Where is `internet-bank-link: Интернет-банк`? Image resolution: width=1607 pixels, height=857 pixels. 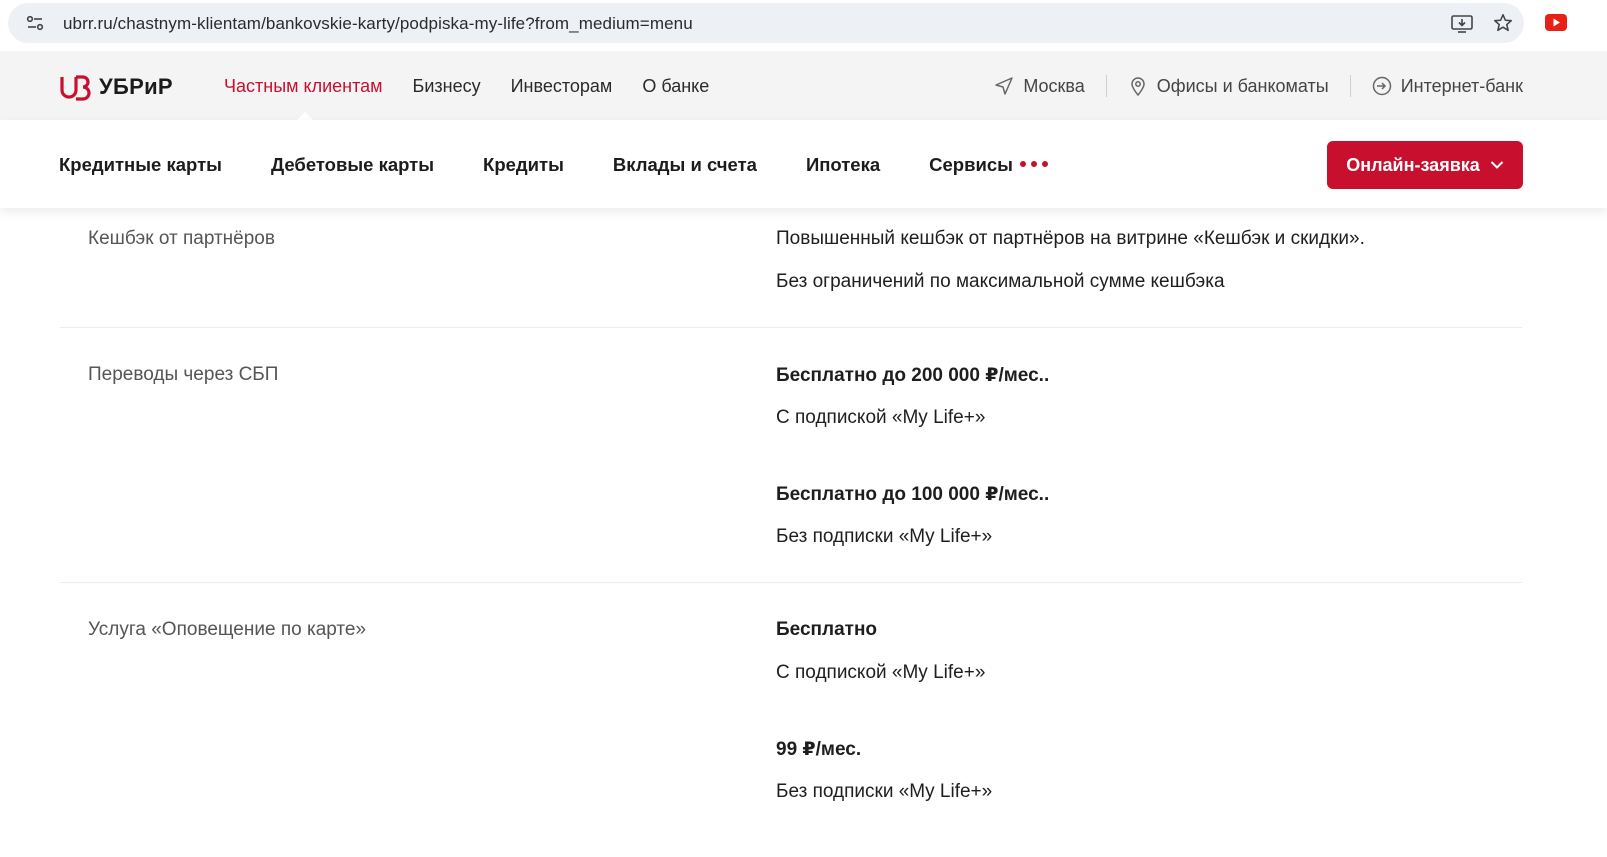 internet-bank-link: Интернет-банк is located at coordinates (1447, 86).